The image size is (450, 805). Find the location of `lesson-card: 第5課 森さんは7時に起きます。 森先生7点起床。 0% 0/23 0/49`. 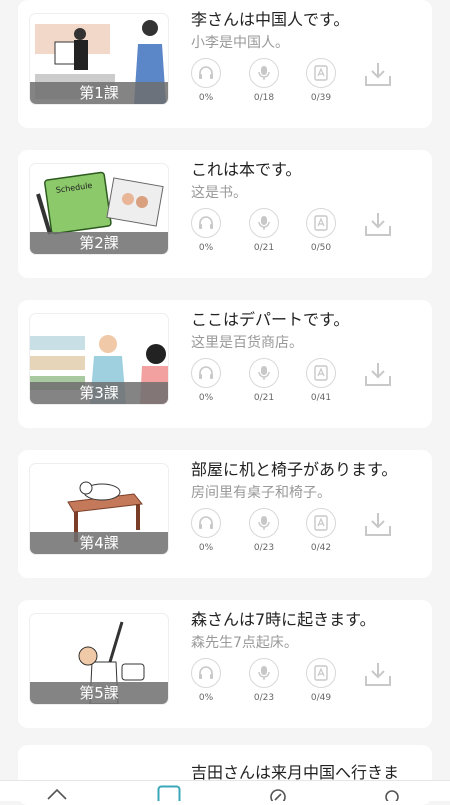

lesson-card: 第5課 森さんは7時に起きます。 森先生7点起床。 0% 0/23 0/49 is located at coordinates (225, 664).